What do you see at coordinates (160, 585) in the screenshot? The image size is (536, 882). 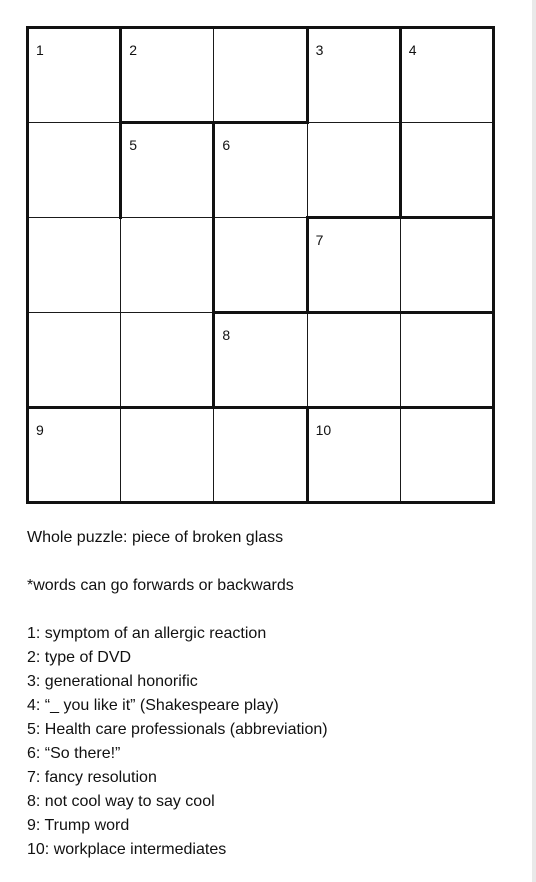 I see `puzzle-note: *words can go forwards or backwards` at bounding box center [160, 585].